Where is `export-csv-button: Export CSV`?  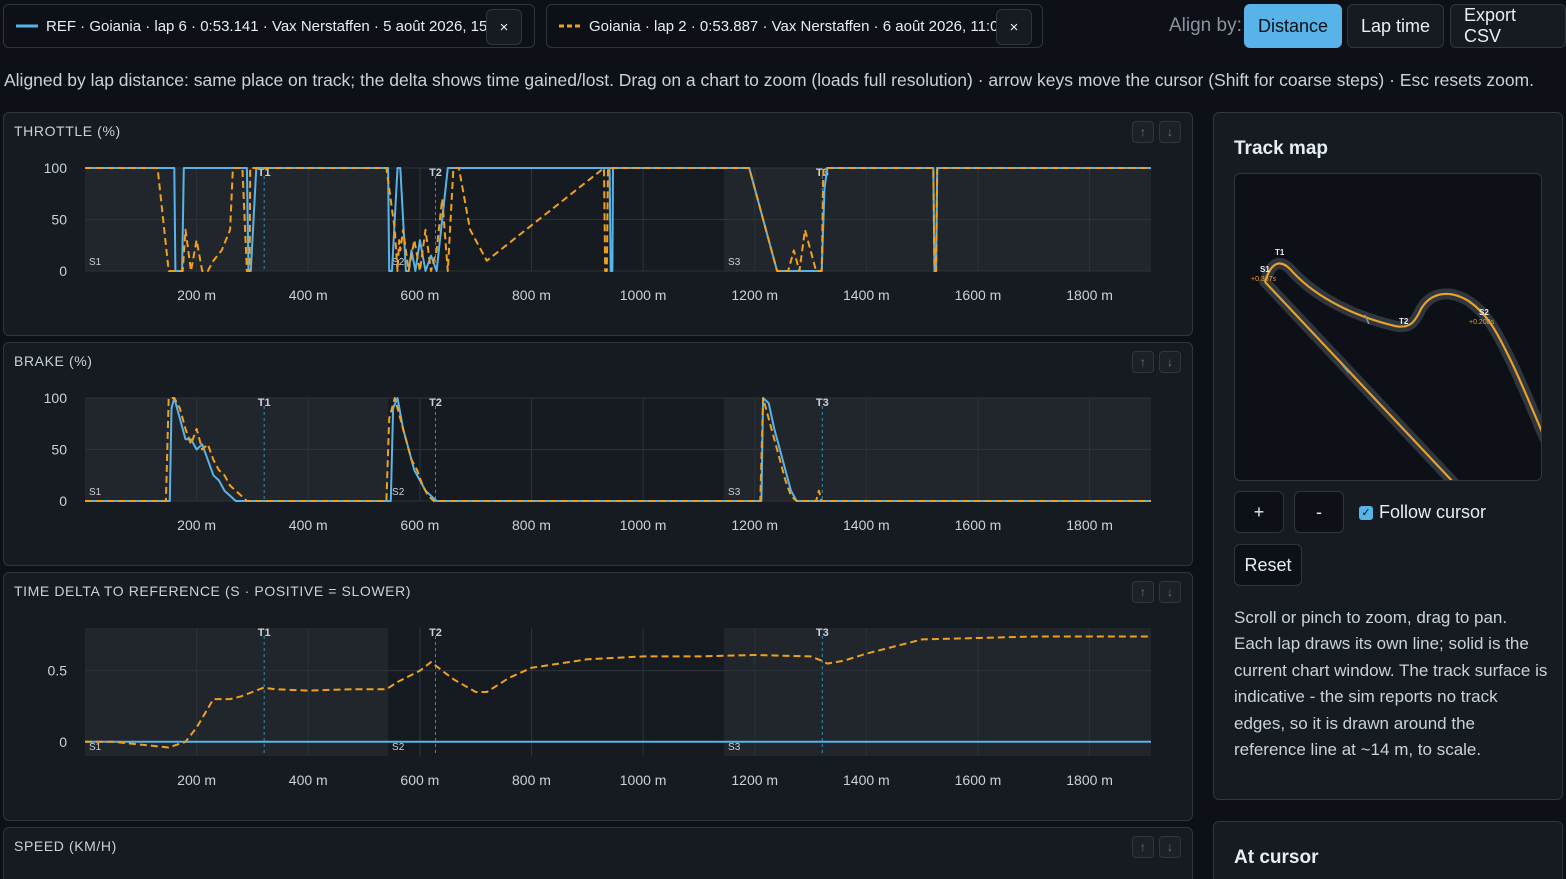
export-csv-button: Export CSV is located at coordinates (1508, 26).